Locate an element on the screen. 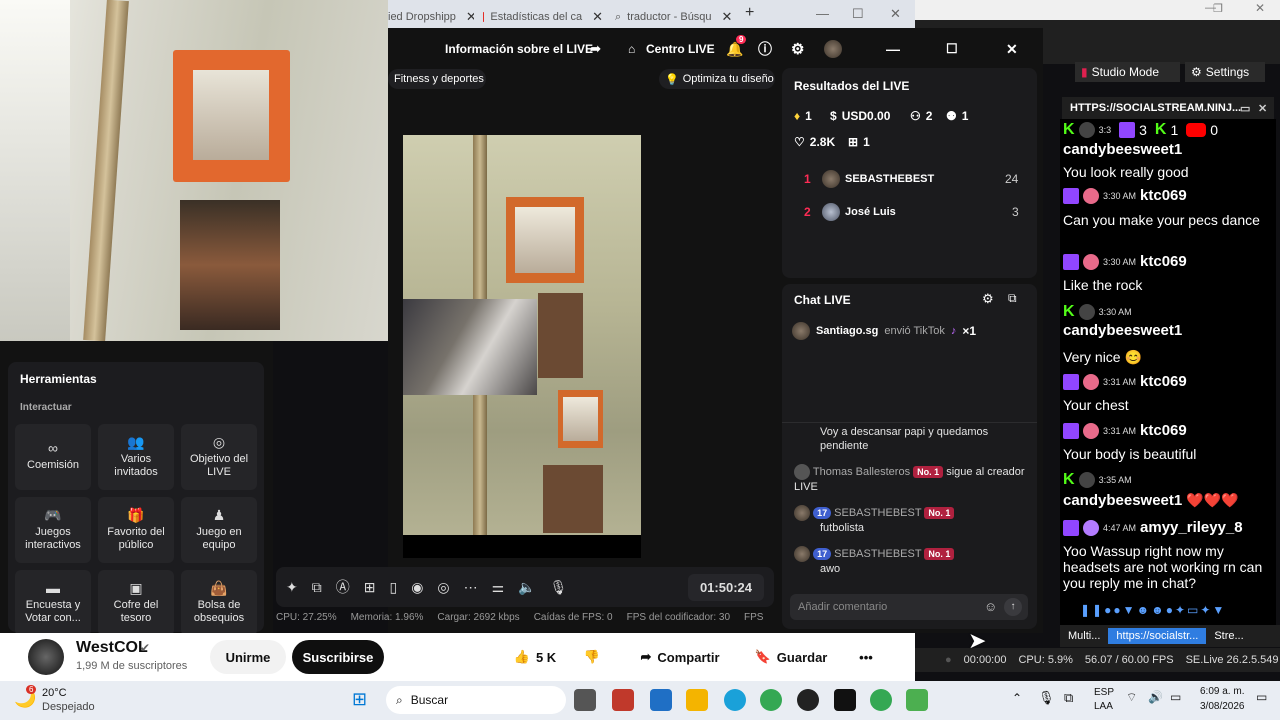  restore-icon: ❐ is located at coordinates (1218, 8).